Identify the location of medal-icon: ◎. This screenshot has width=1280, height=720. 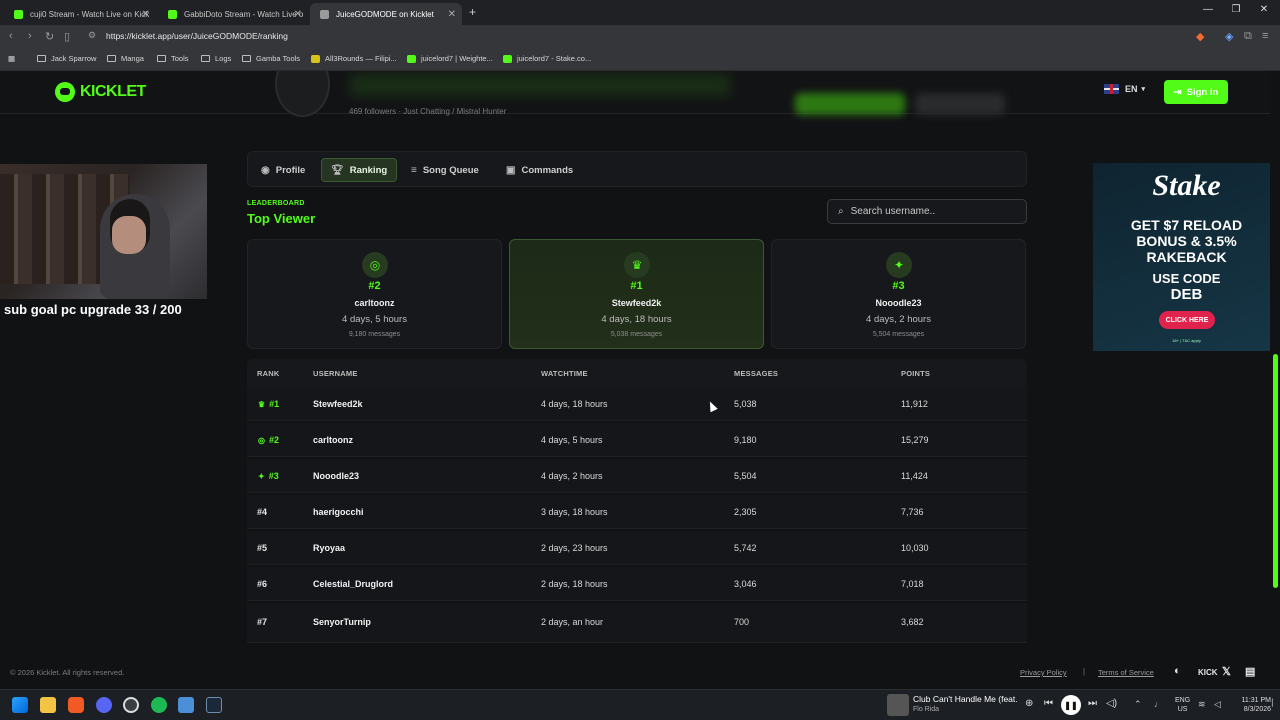
(375, 265).